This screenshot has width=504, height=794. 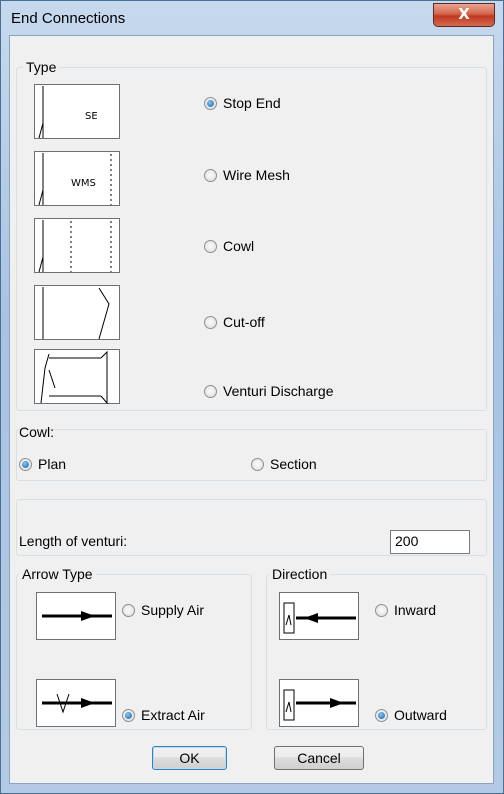 What do you see at coordinates (173, 715) in the screenshot?
I see `radio-extract-air-label: Extract Air` at bounding box center [173, 715].